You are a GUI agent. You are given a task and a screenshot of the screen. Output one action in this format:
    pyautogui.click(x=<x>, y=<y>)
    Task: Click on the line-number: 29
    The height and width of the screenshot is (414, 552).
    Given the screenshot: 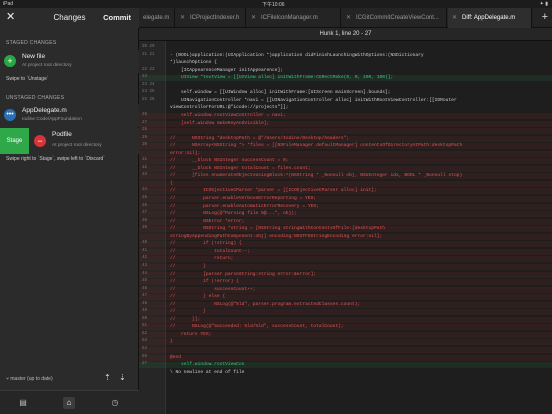 What is the action you would take?
    pyautogui.click(x=145, y=137)
    